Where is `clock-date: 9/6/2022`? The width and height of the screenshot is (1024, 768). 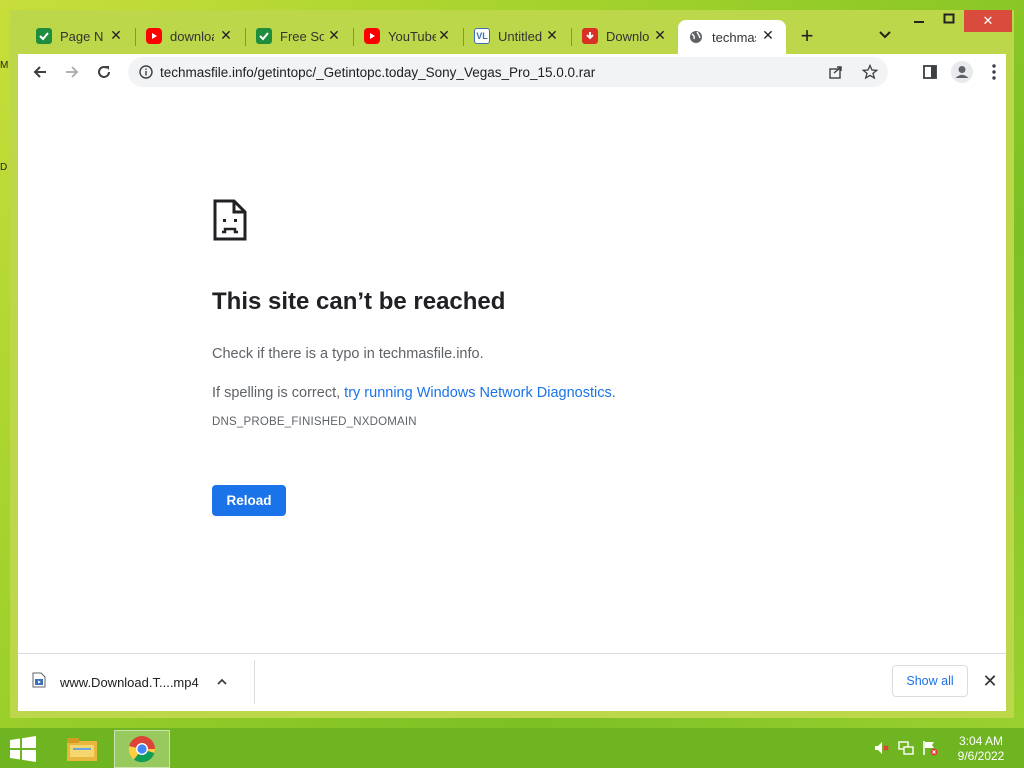
clock-date: 9/6/2022 is located at coordinates (981, 756).